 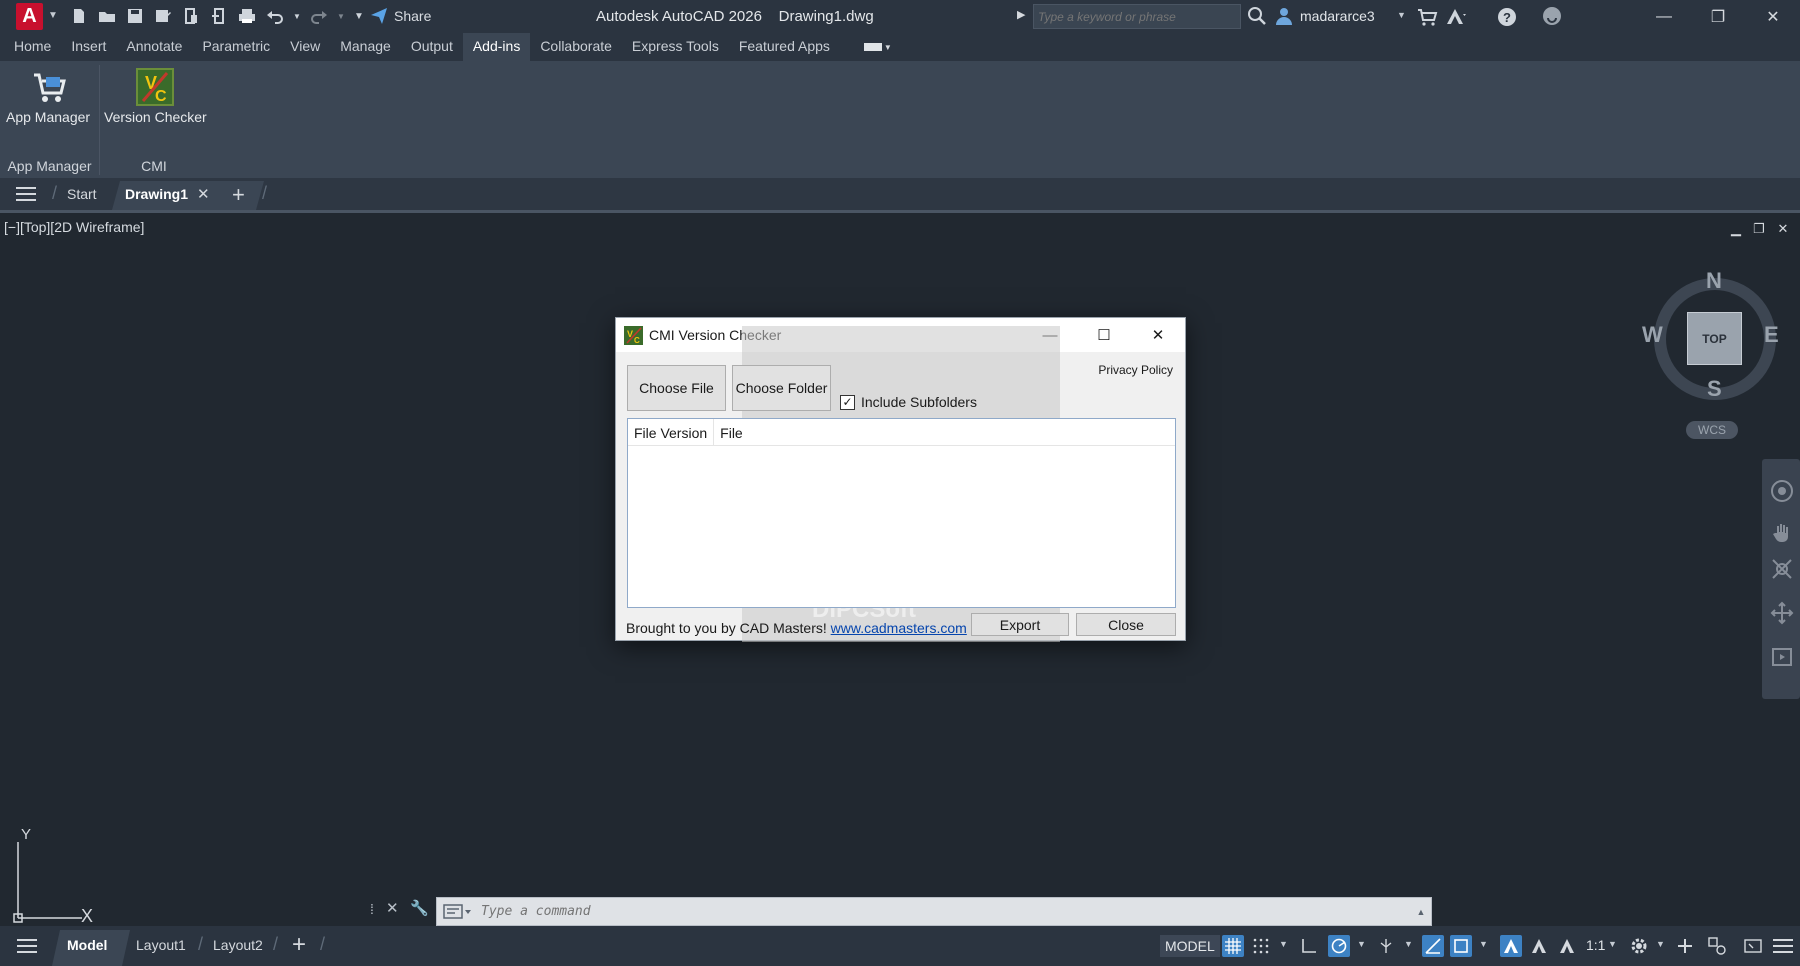 I want to click on undo-dropdown-icon: ▼, so click(x=297, y=16).